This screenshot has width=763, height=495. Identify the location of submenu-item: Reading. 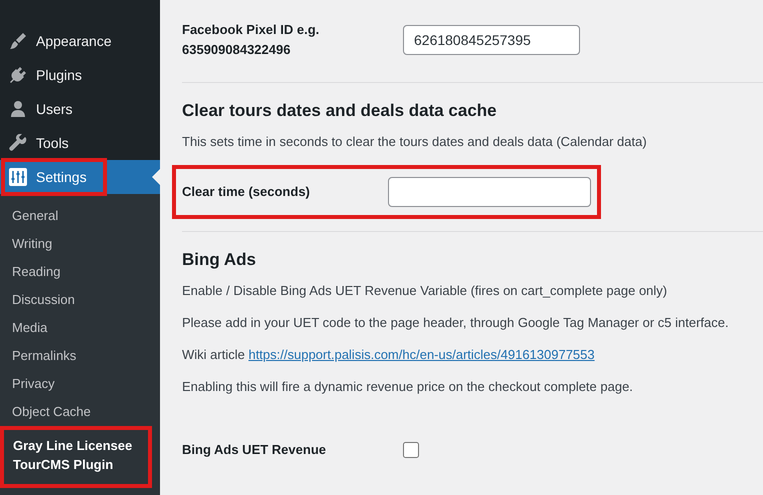
(80, 272).